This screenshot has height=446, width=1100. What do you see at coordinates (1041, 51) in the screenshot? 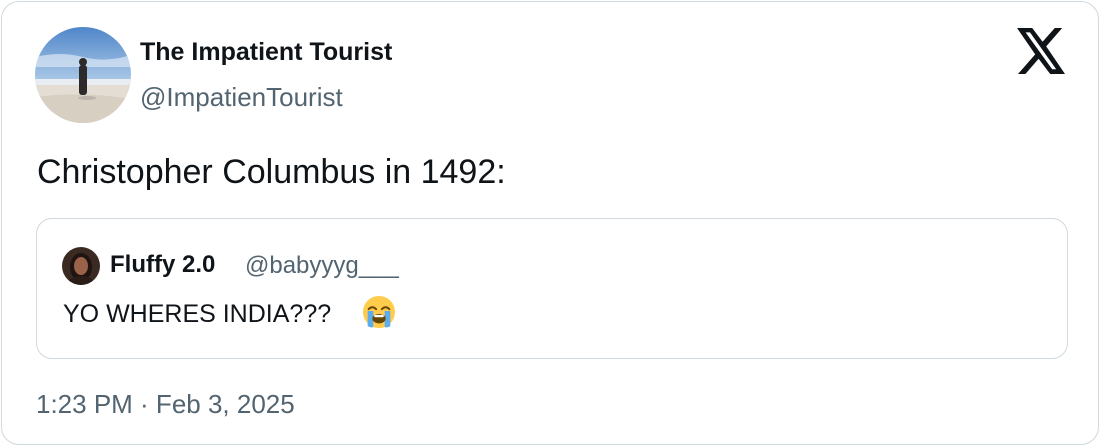
I see `x-logo-icon` at bounding box center [1041, 51].